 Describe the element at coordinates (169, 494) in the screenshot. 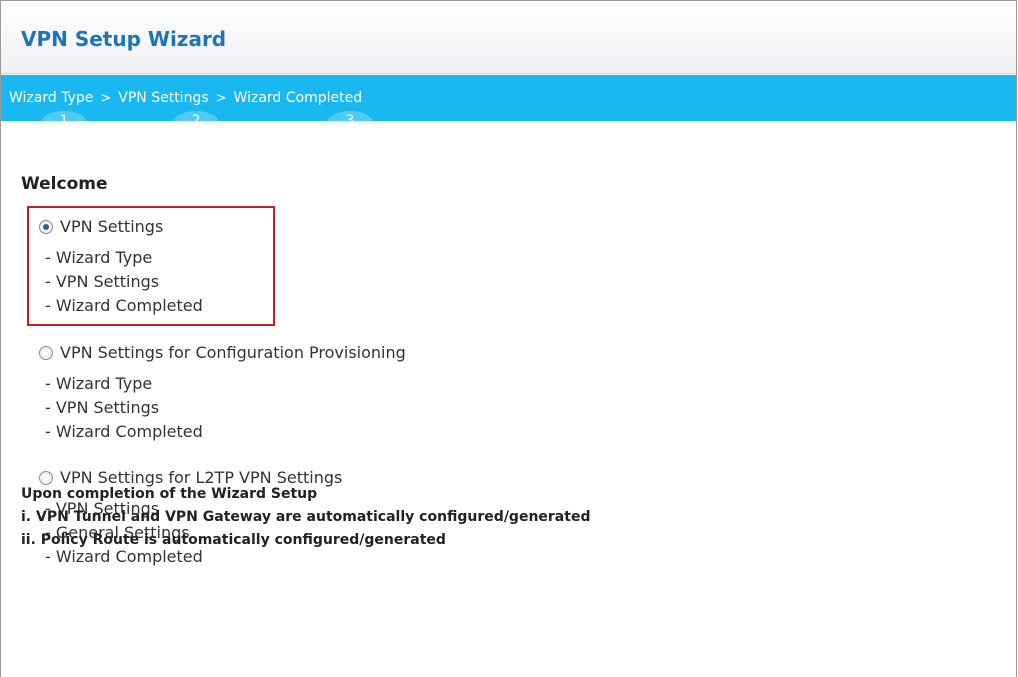

I see `notes-heading: Upon completion of the Wizard Setup` at that location.